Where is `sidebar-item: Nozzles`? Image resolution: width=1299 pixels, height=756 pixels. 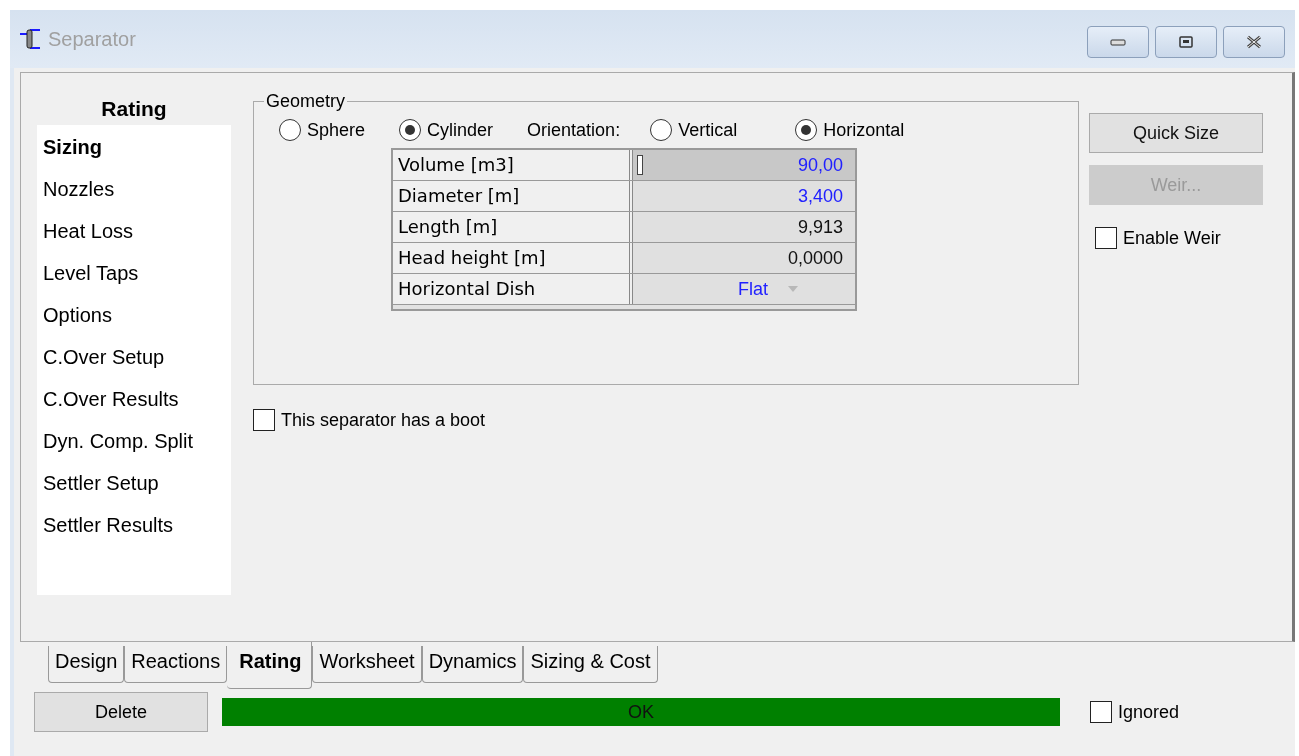
sidebar-item: Nozzles is located at coordinates (134, 192).